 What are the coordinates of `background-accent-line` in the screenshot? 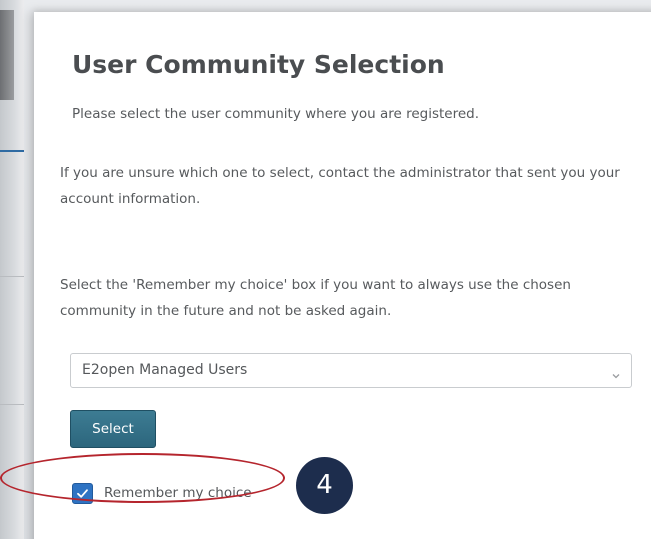 It's located at (12, 151).